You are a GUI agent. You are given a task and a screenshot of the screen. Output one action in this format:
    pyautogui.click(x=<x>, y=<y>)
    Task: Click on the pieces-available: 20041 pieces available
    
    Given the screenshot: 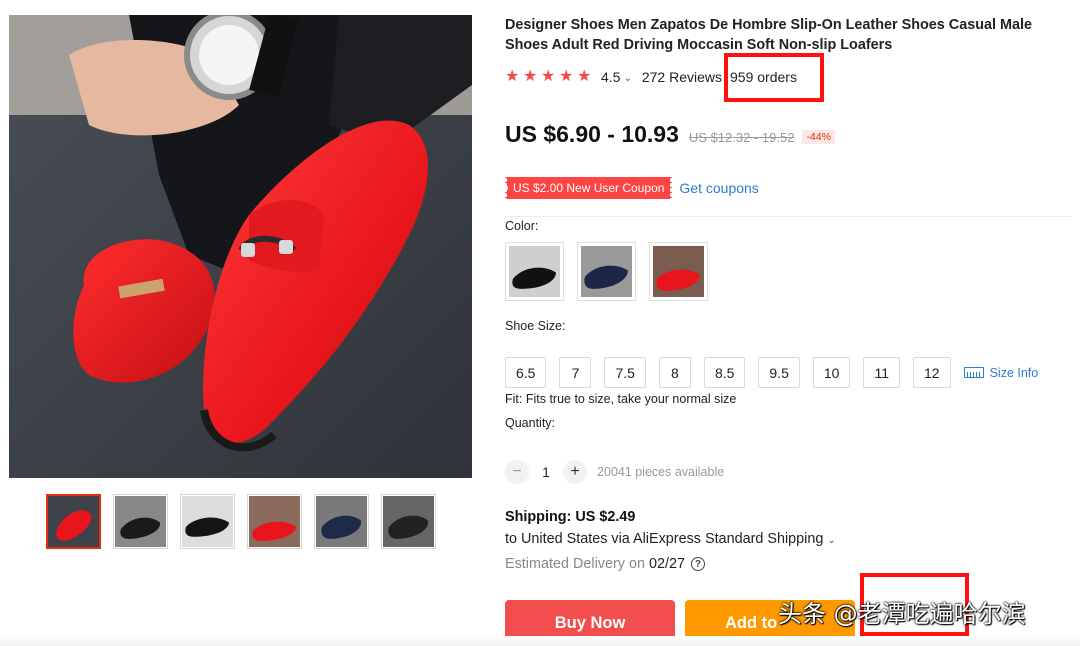 What is the action you would take?
    pyautogui.click(x=661, y=472)
    